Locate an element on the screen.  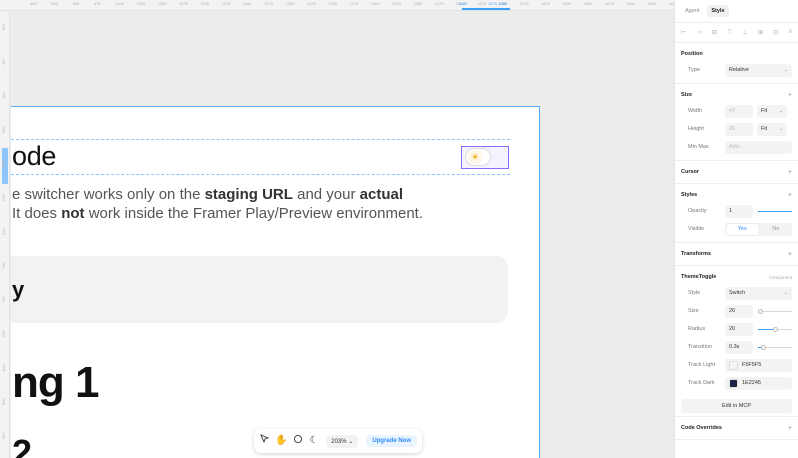
upgrade-button: Upgrade Now is located at coordinates (391, 441).